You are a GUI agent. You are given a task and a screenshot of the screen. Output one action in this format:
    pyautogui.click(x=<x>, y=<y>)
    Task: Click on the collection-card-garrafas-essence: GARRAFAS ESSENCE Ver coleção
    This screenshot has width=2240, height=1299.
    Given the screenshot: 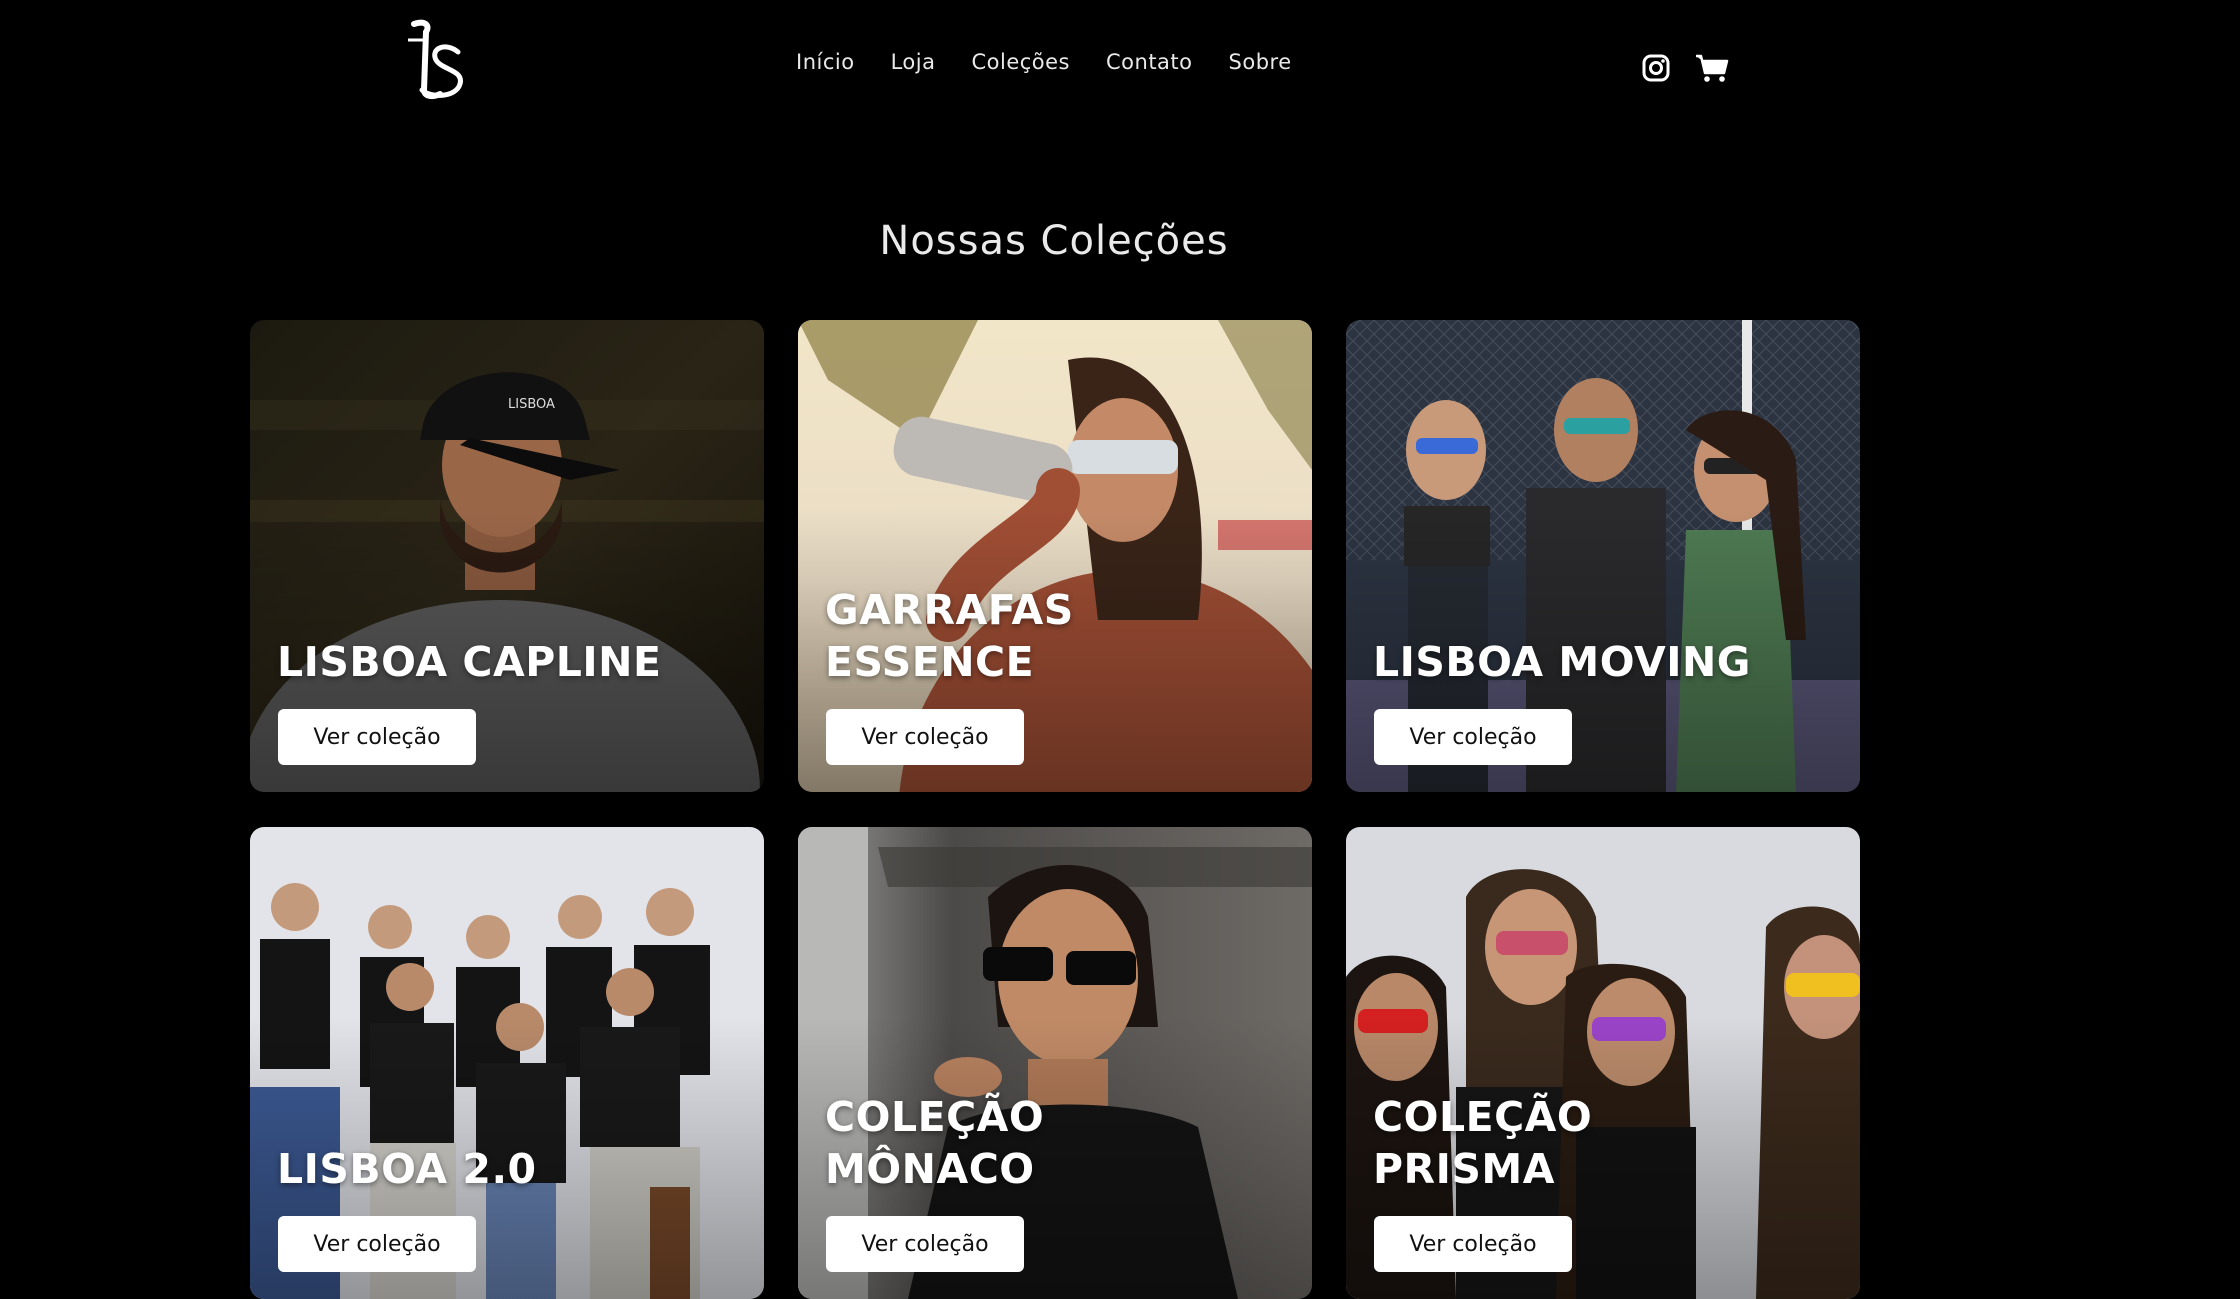 What is the action you would take?
    pyautogui.click(x=1055, y=556)
    